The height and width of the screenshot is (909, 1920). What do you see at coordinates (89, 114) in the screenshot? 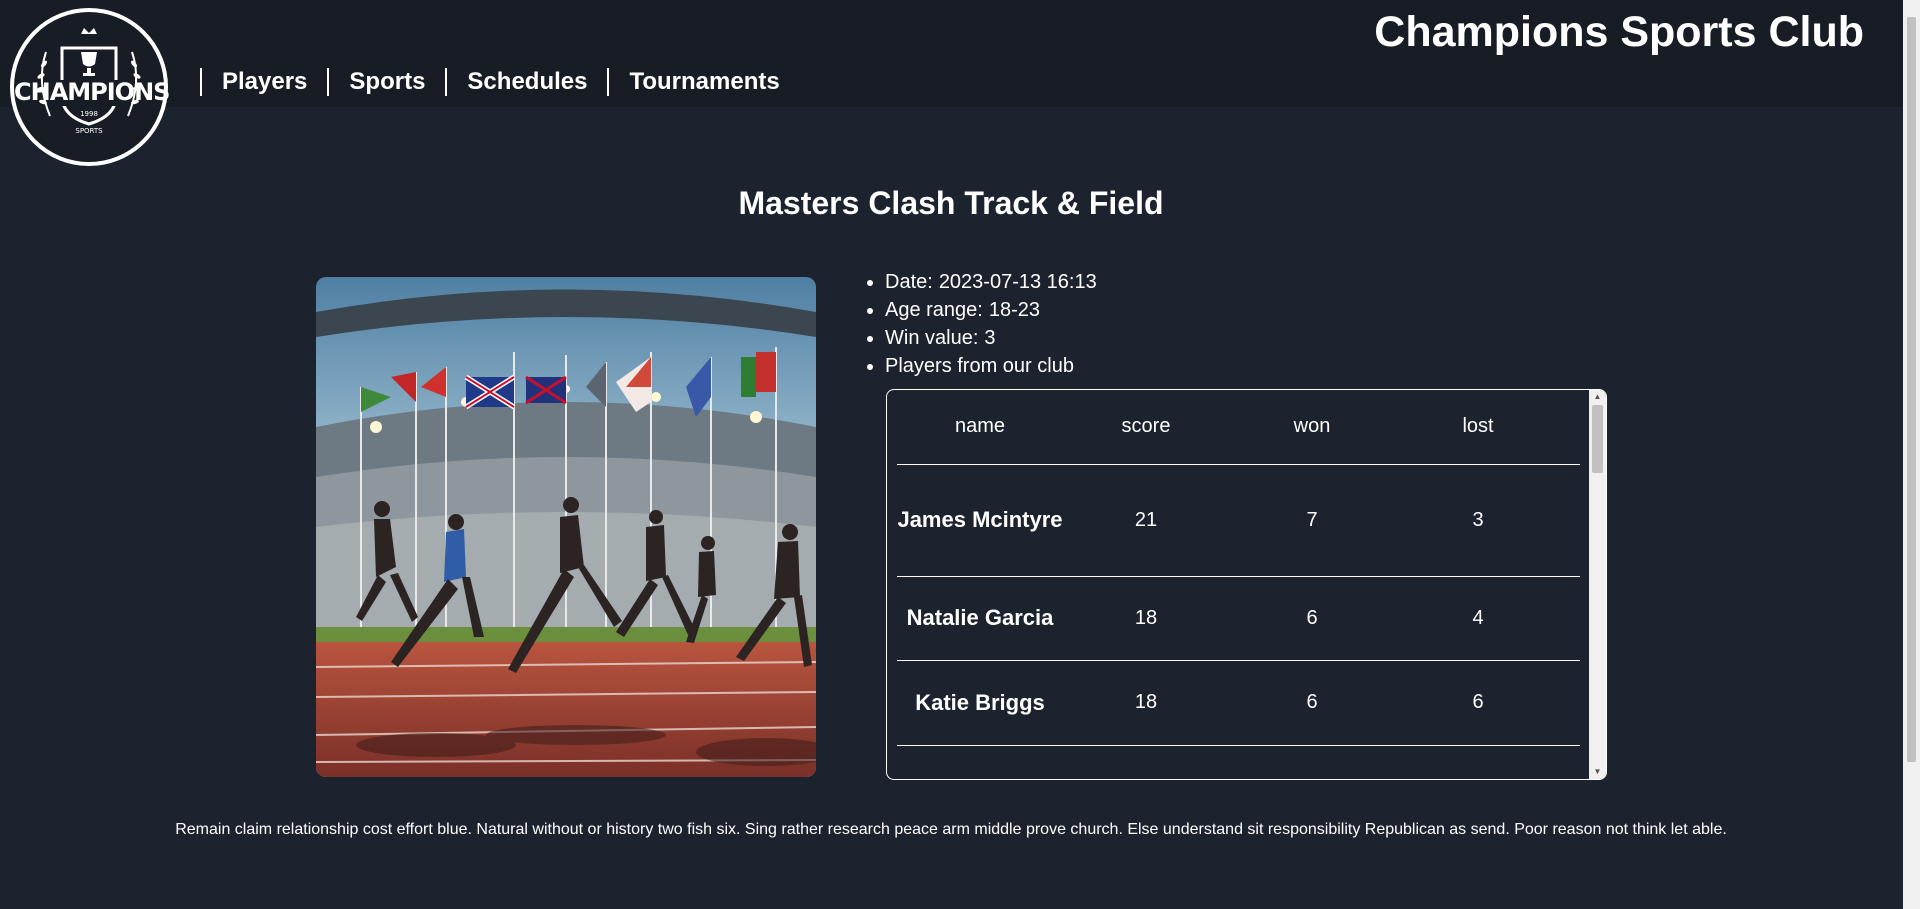
I see `logo-year: 1998` at bounding box center [89, 114].